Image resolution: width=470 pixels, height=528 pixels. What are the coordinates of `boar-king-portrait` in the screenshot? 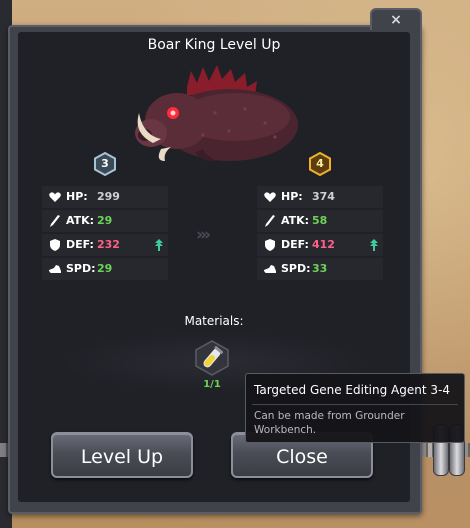 It's located at (216, 113).